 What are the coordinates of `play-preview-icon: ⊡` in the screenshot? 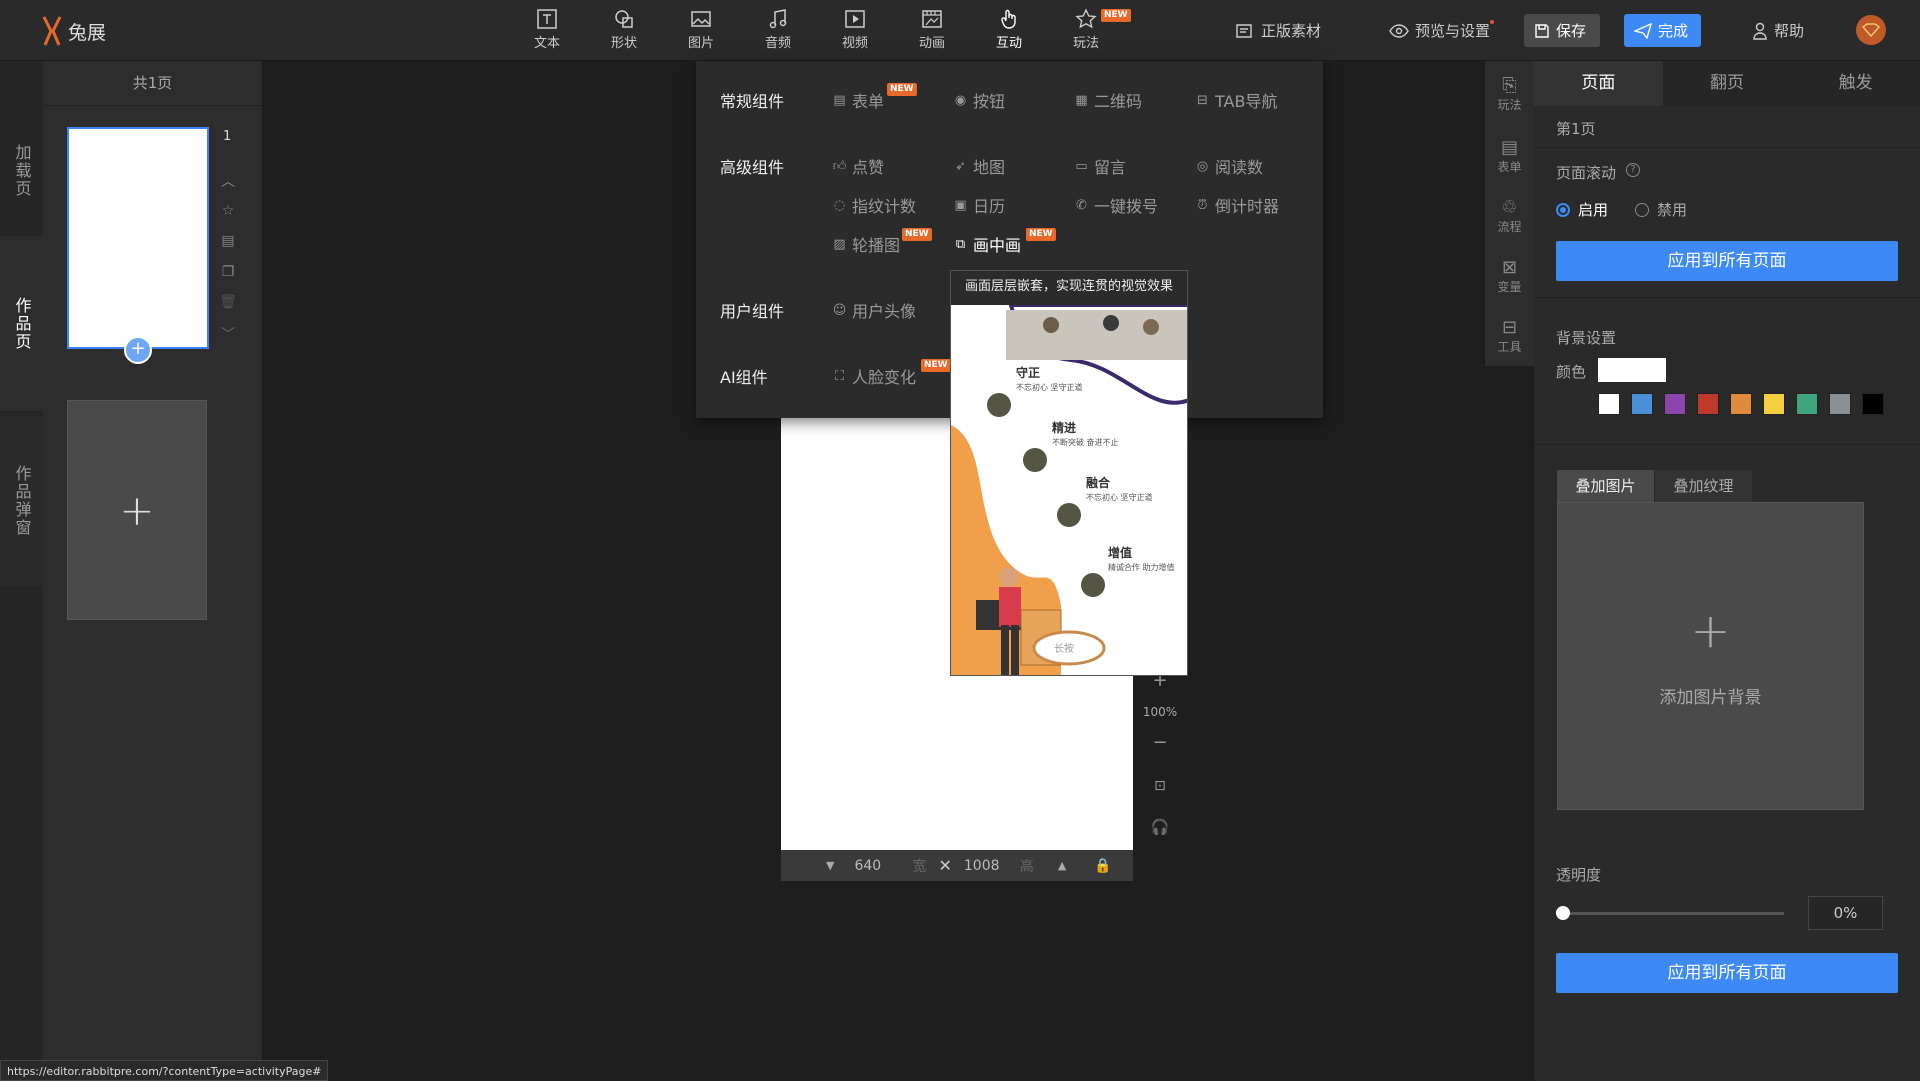 It's located at (1160, 786).